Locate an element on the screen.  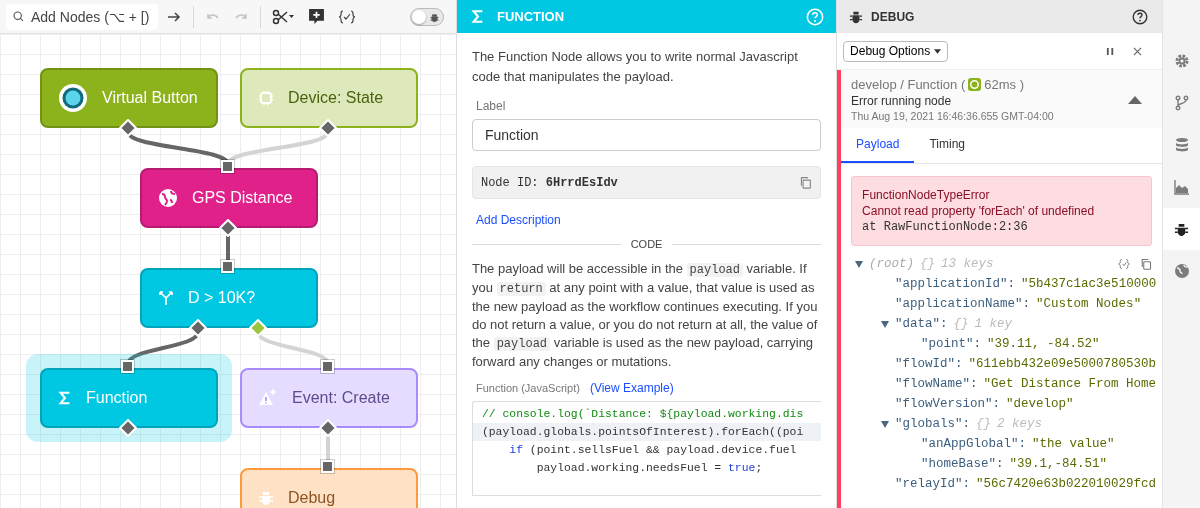
json-value: "5b437c1ac3e510000 is located at coordinates (1089, 284).